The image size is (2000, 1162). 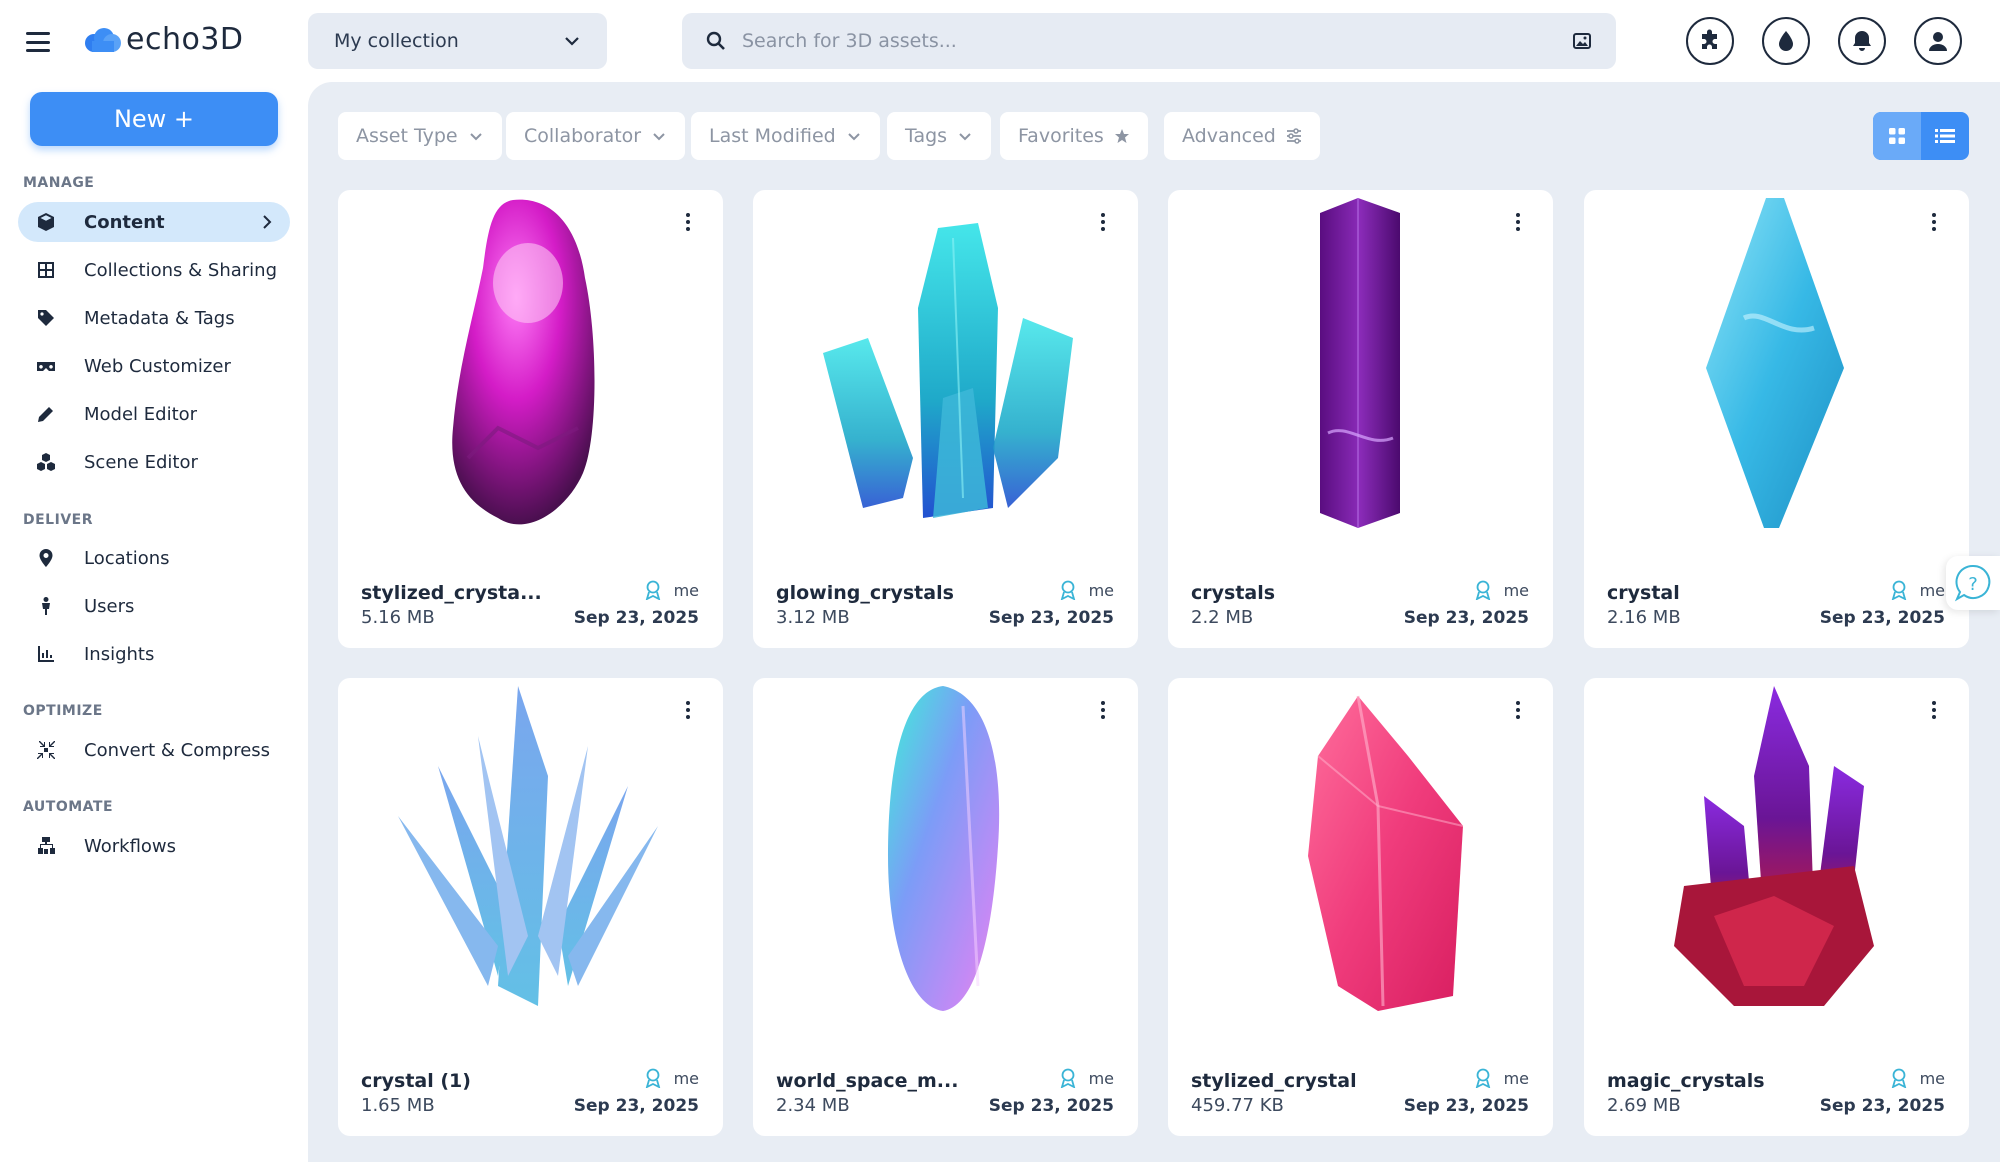 What do you see at coordinates (154, 606) in the screenshot?
I see `sidebar-item-users: Users` at bounding box center [154, 606].